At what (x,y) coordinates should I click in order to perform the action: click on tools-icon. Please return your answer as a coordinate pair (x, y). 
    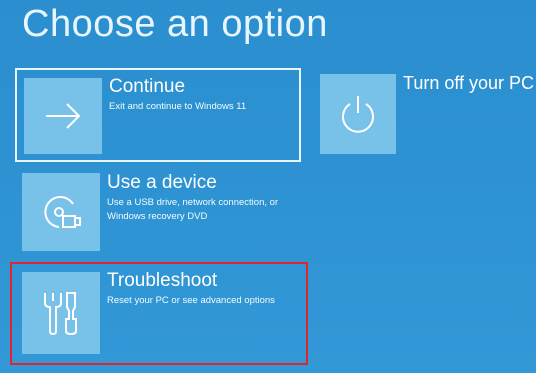
    Looking at the image, I should click on (60, 314).